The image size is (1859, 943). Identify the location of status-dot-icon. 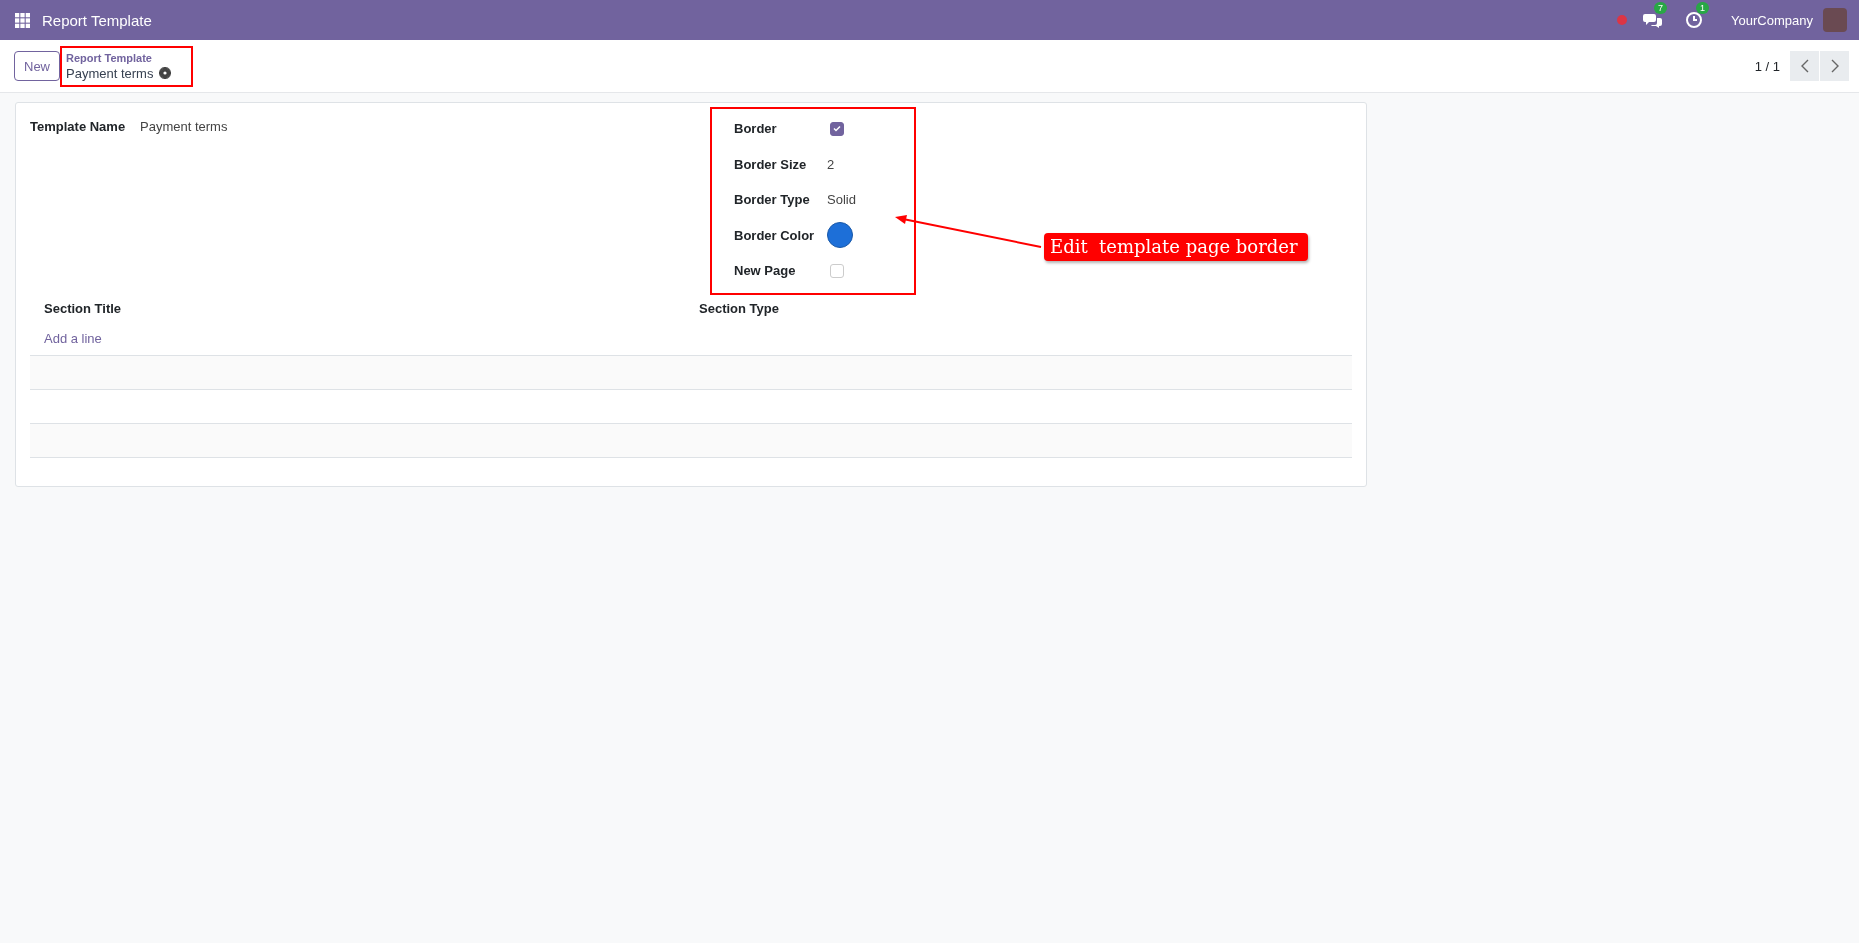
(1622, 20).